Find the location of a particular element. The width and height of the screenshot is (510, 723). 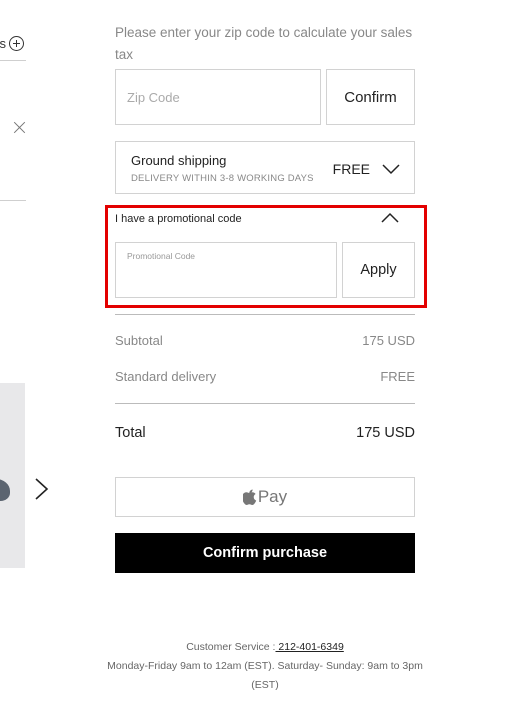

chevron-up-icon is located at coordinates (390, 218).